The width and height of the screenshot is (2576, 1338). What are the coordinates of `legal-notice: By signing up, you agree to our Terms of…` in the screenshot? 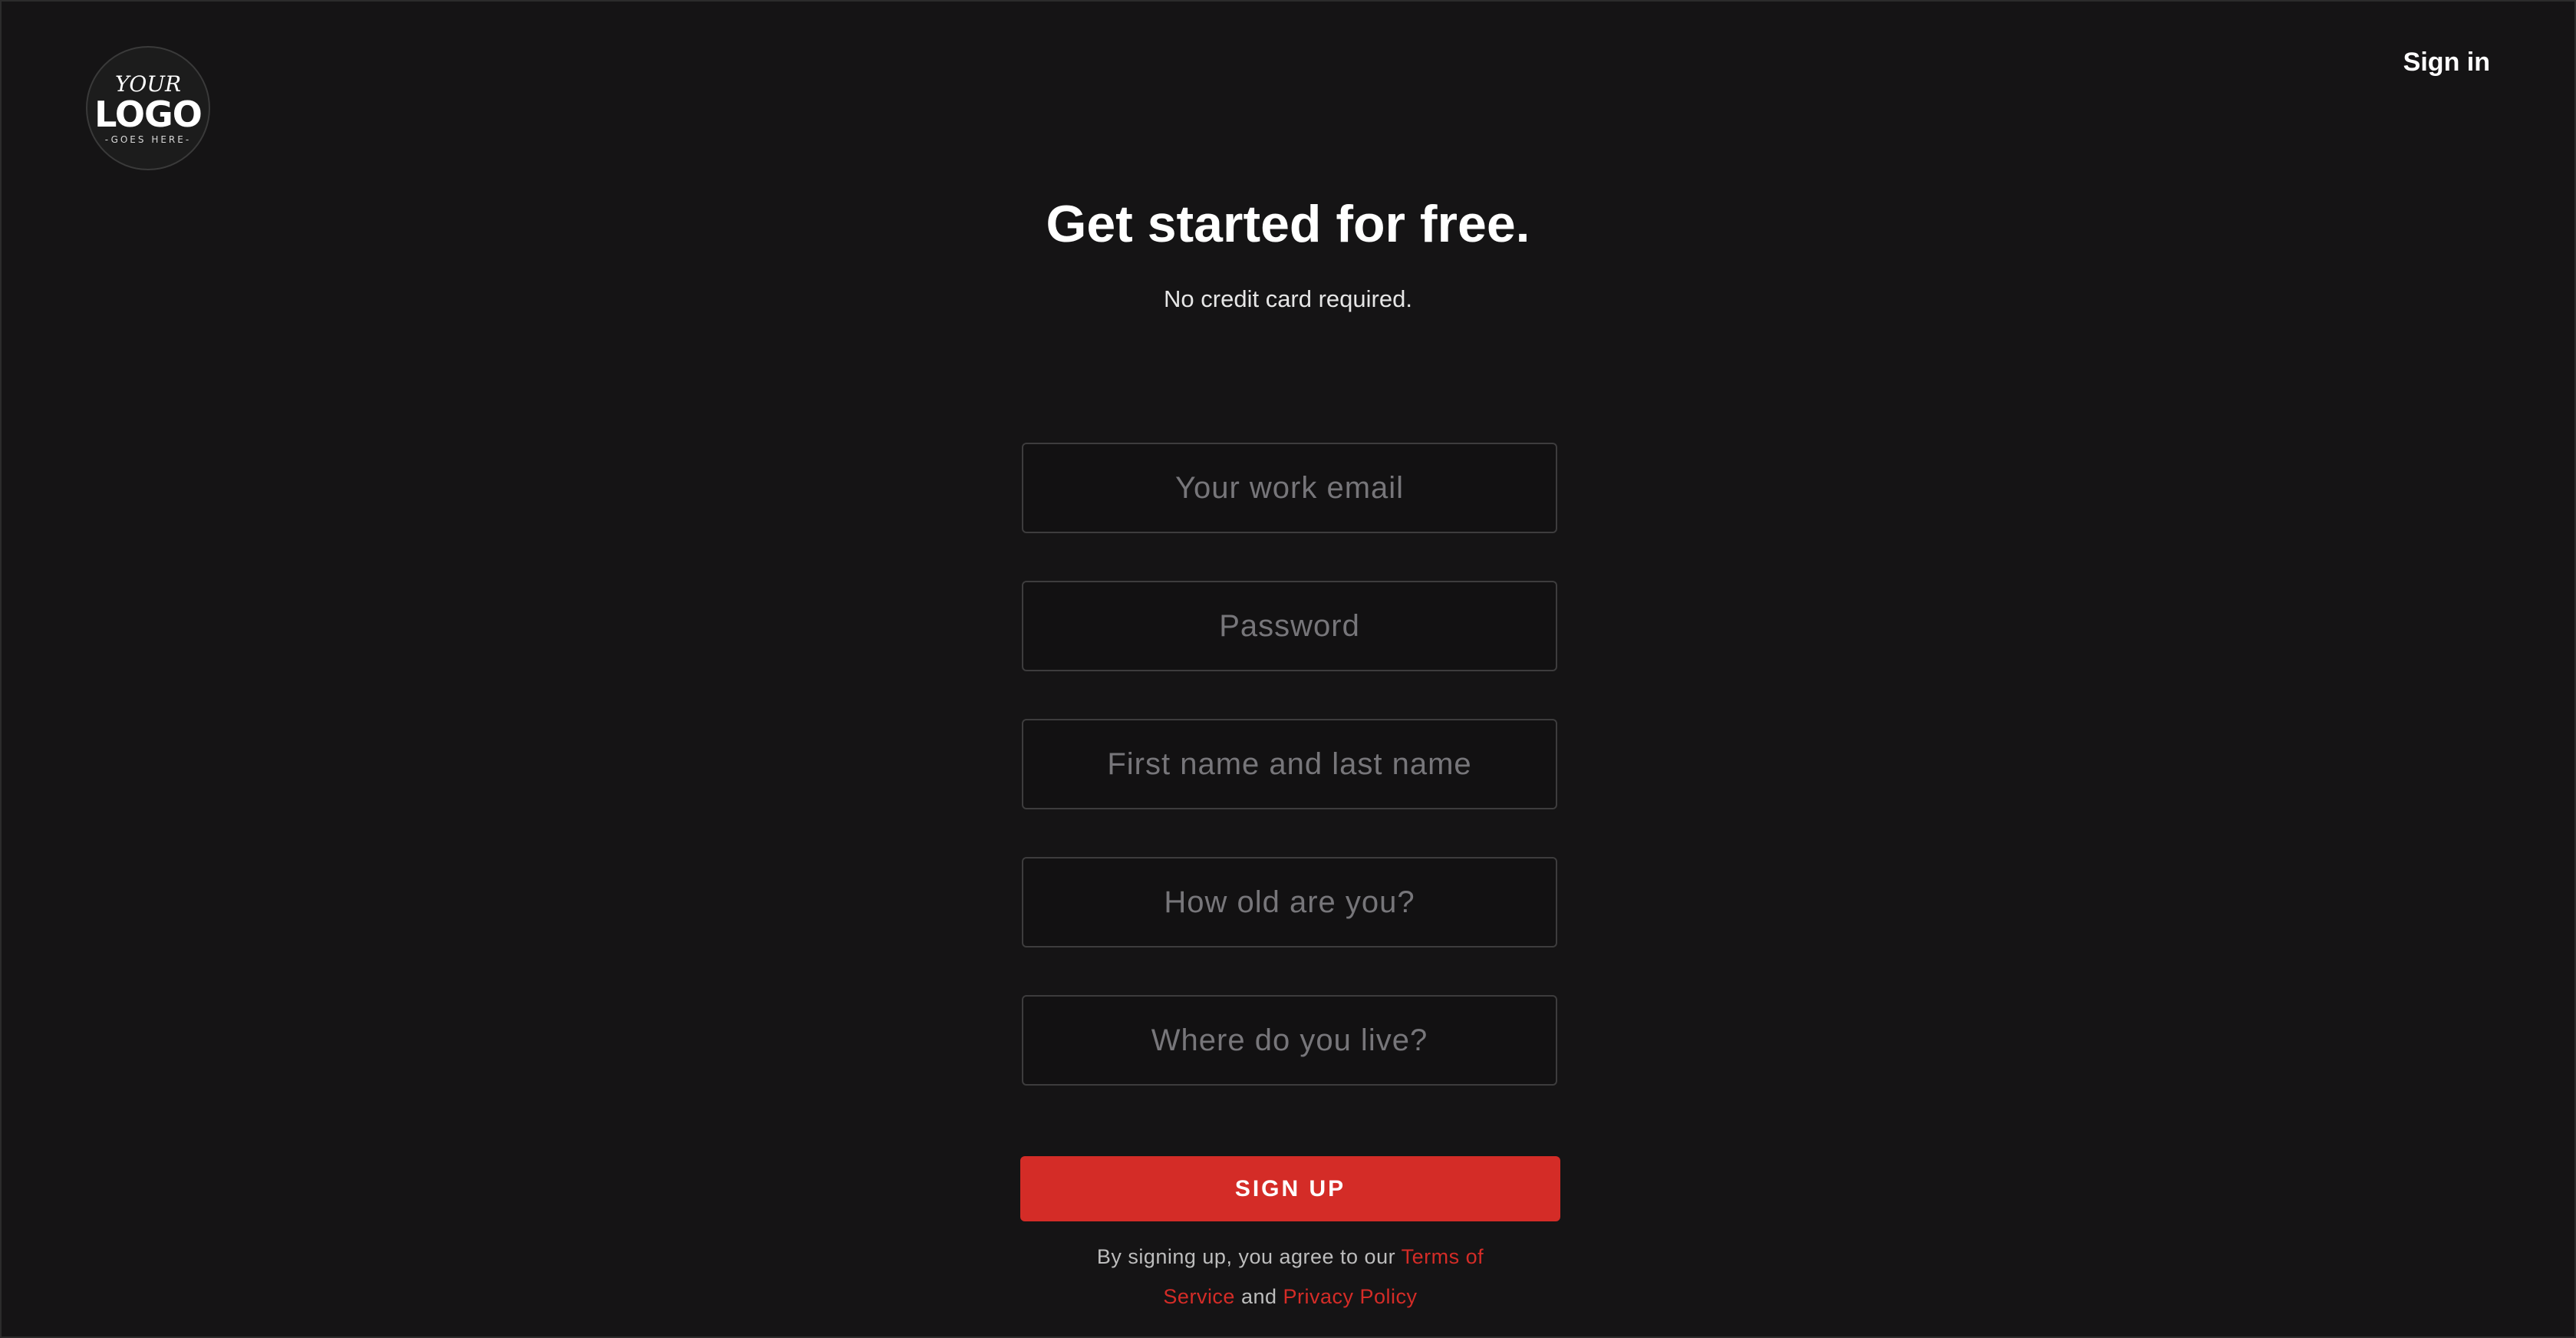 It's located at (1290, 1277).